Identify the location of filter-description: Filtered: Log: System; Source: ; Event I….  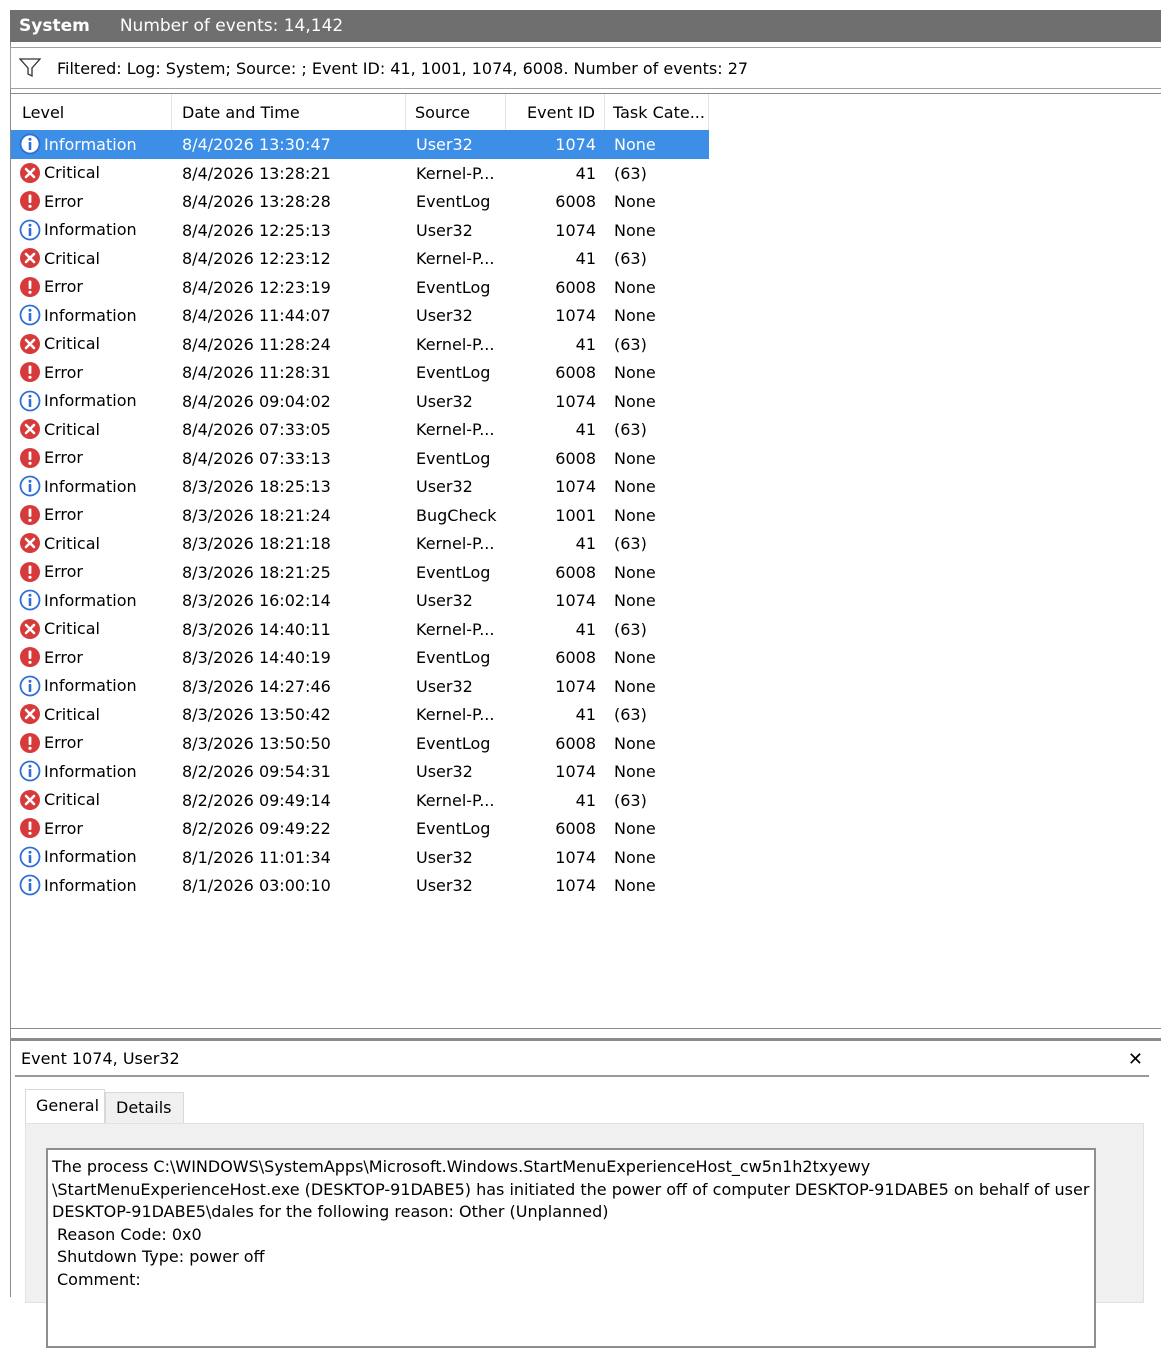
(403, 68).